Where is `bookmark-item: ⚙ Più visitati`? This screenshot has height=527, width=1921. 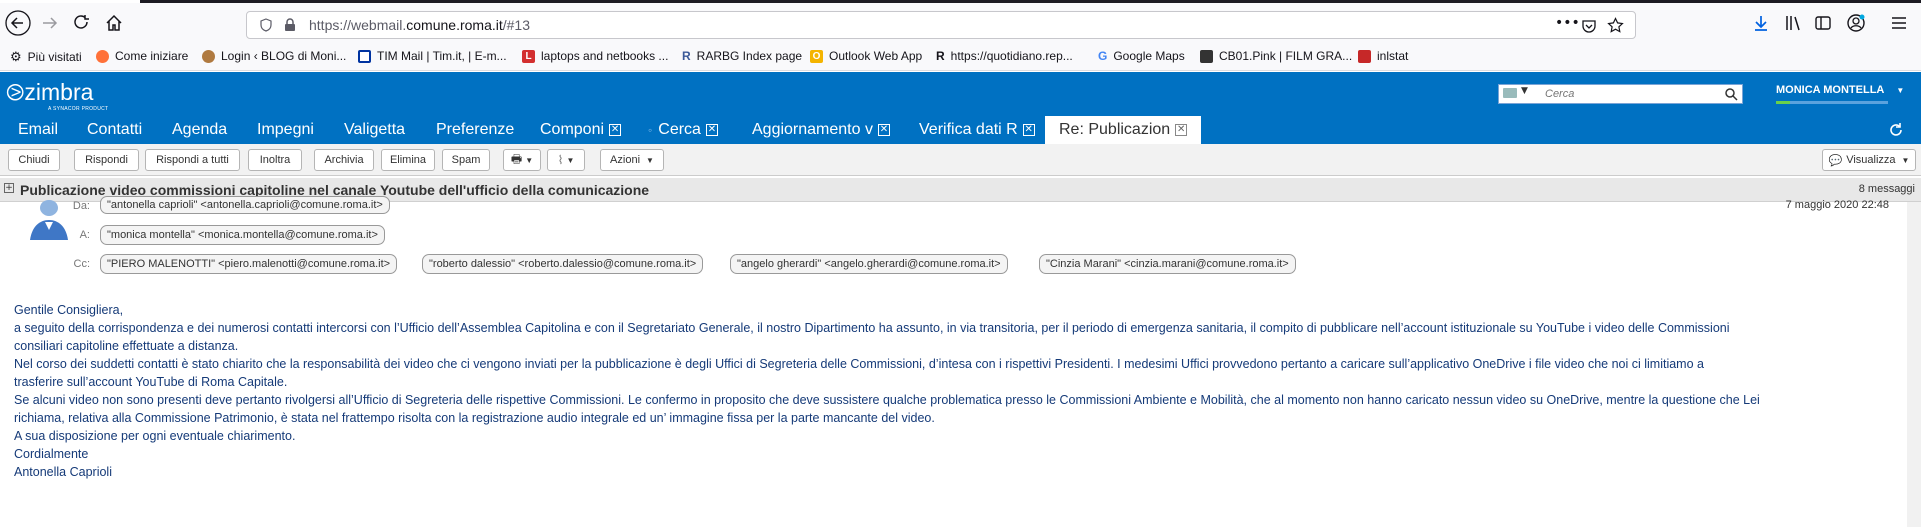
bookmark-item: ⚙ Più visitati is located at coordinates (46, 57).